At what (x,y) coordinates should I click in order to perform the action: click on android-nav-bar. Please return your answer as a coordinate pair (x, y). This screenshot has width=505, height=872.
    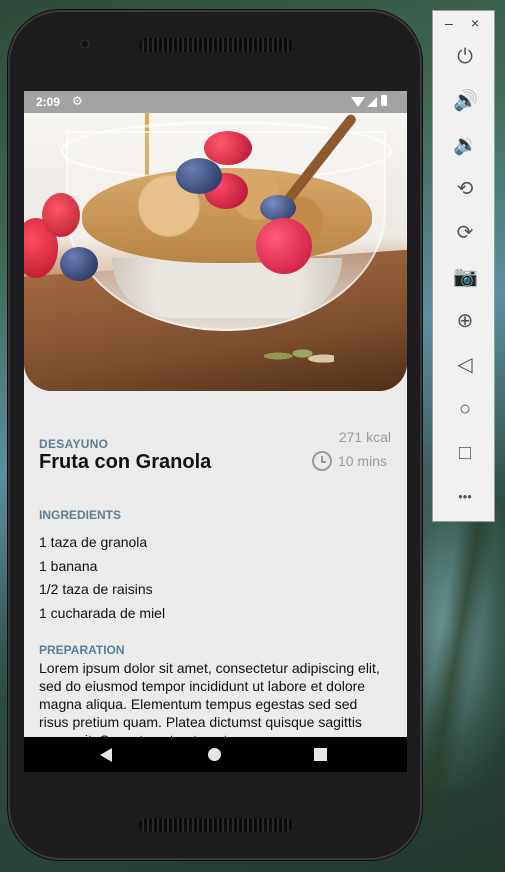
    Looking at the image, I should click on (215, 754).